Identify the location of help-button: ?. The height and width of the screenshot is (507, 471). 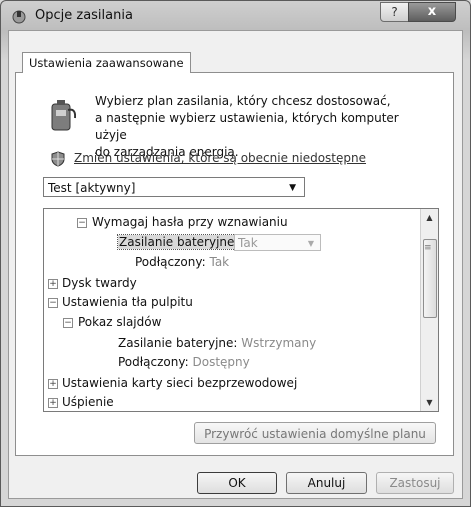
(394, 12).